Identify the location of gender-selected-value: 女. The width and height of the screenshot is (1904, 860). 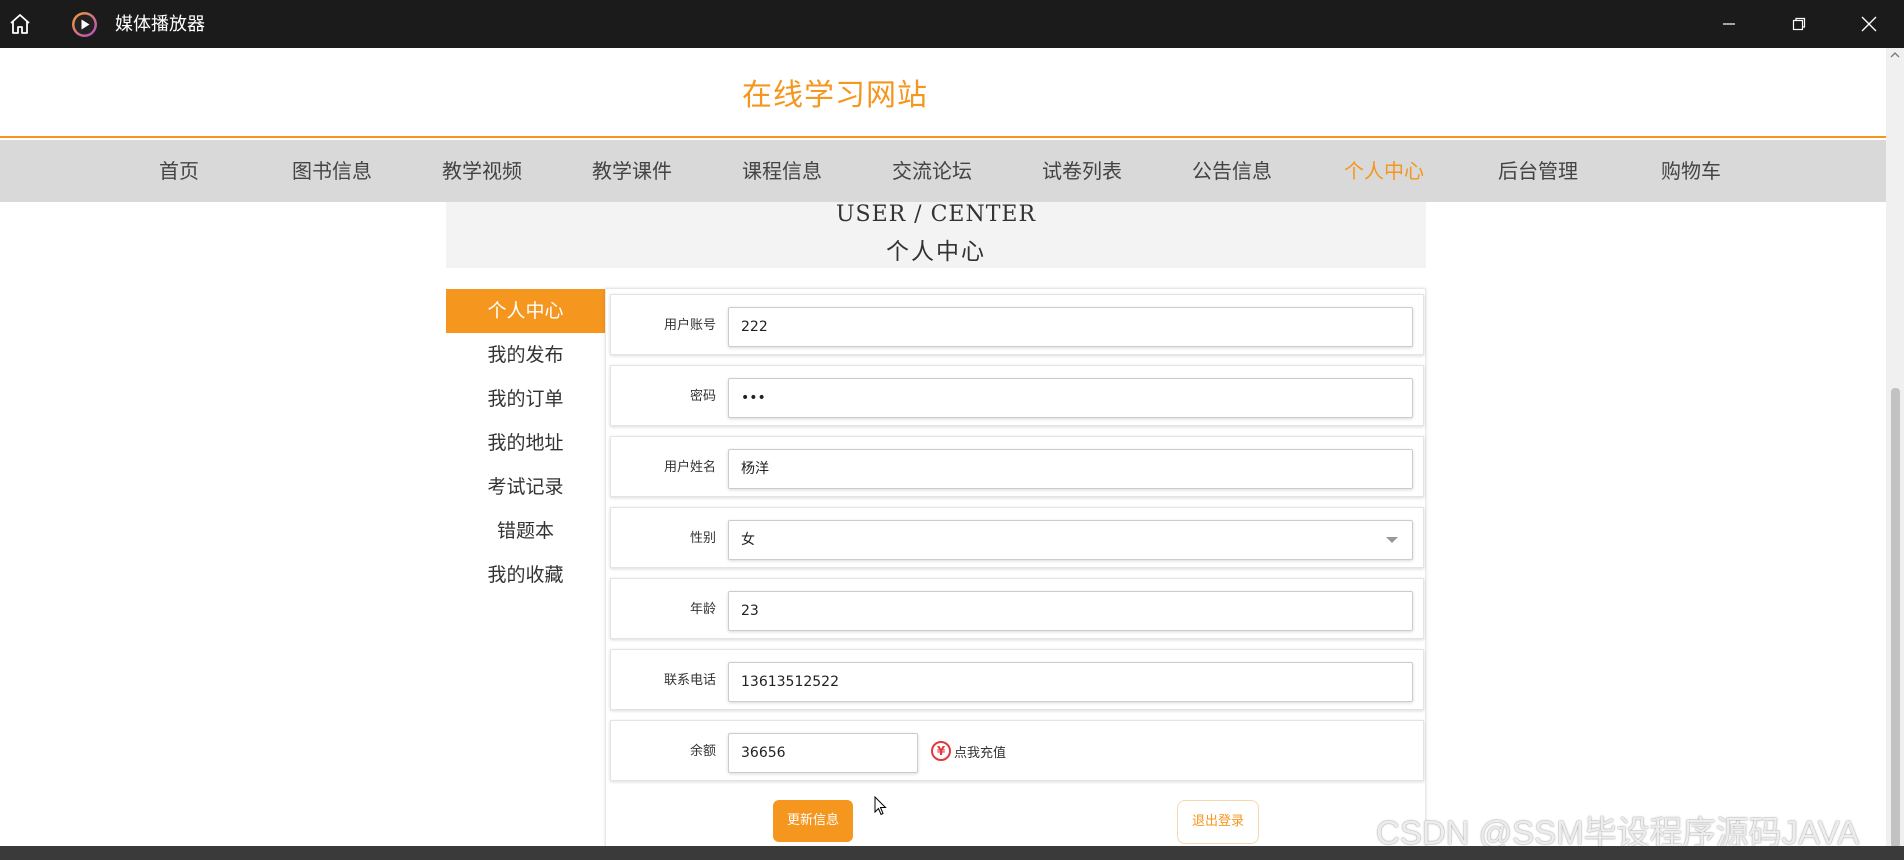
(748, 540).